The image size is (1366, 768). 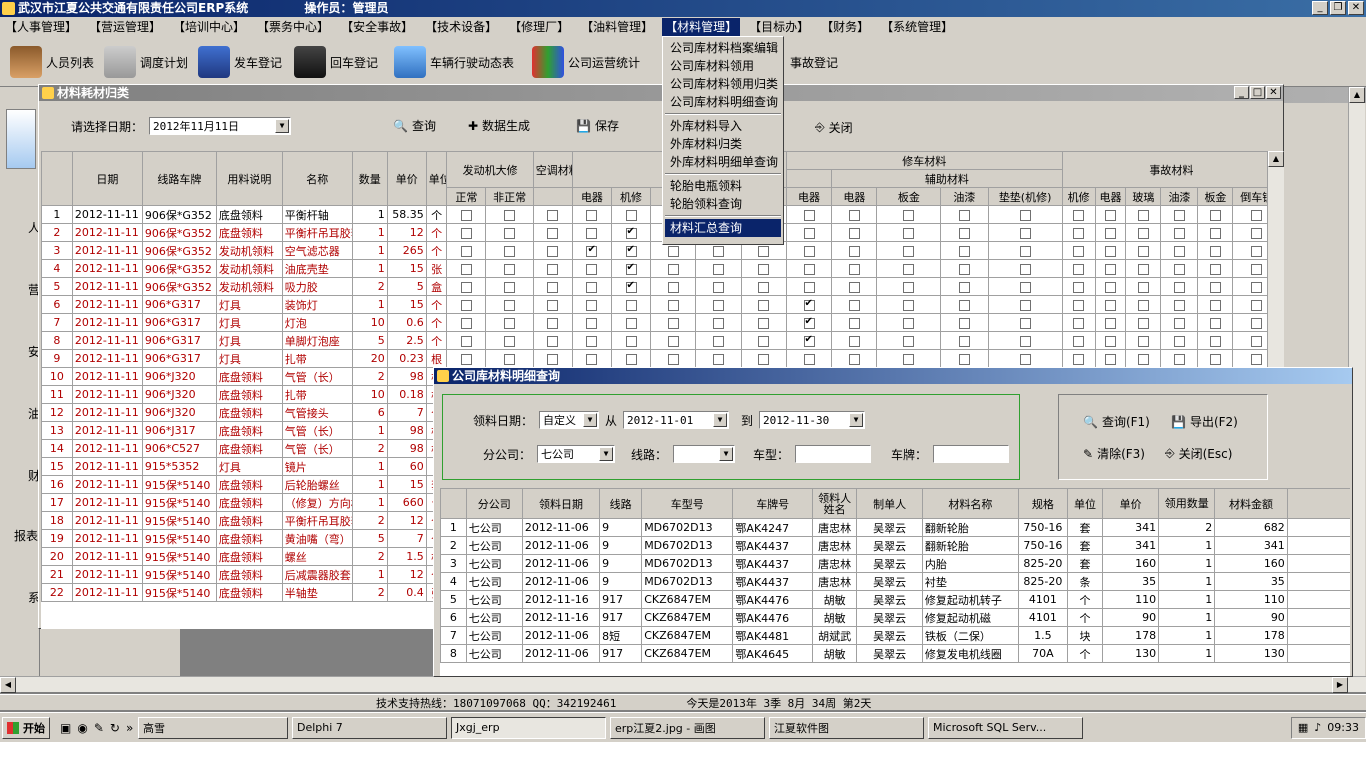 I want to click on route-cell: 915保*5140, so click(x=179, y=556).